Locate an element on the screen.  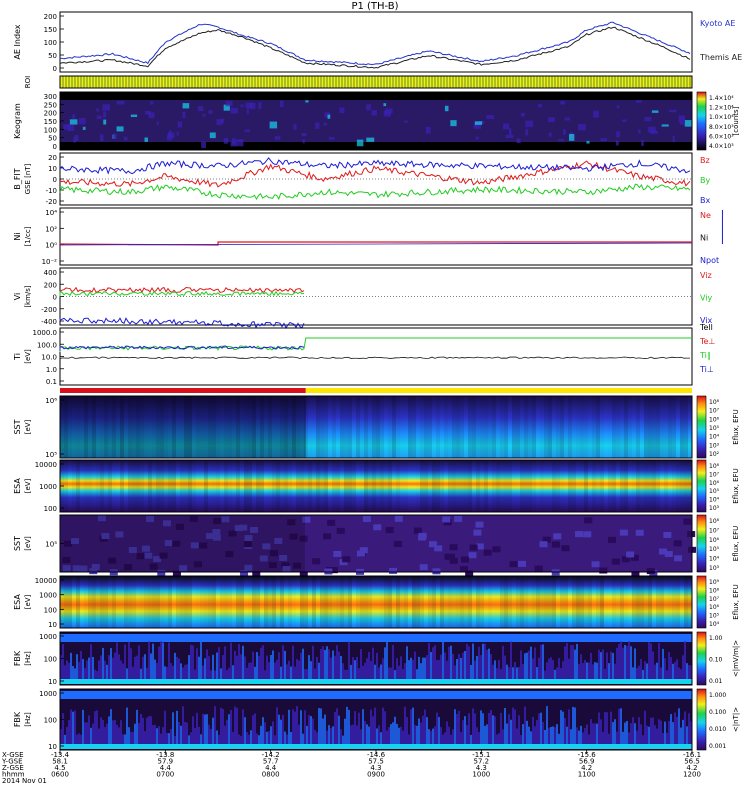
v-legend-0: Viz is located at coordinates (706, 275).